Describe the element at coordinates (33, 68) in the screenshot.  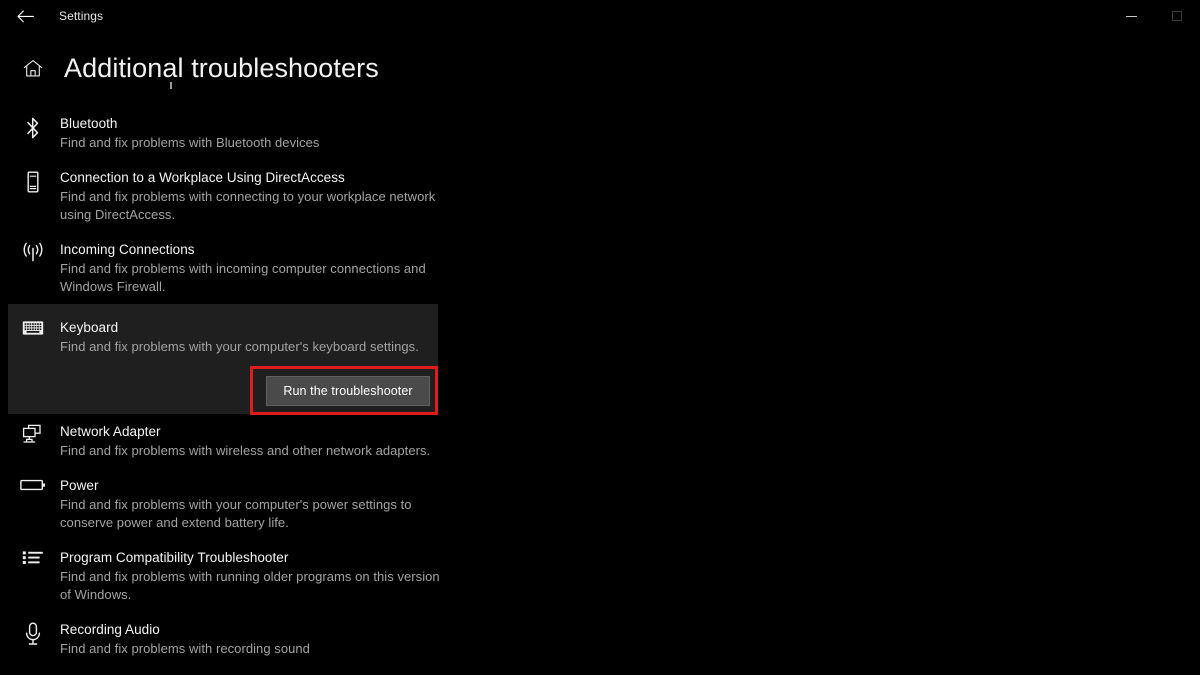
I see `home-icon` at that location.